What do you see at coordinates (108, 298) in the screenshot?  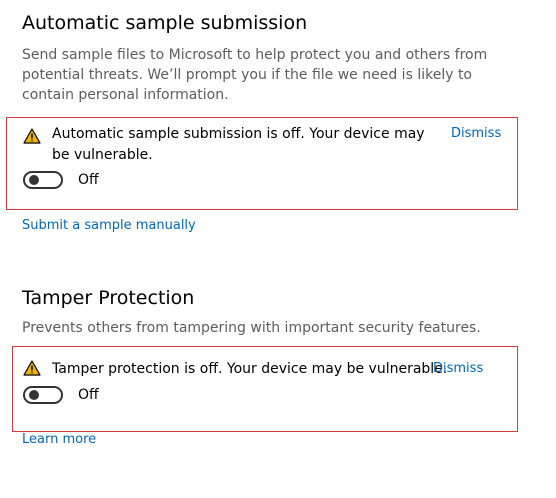 I see `tamper-protection-title: Tamper Protection` at bounding box center [108, 298].